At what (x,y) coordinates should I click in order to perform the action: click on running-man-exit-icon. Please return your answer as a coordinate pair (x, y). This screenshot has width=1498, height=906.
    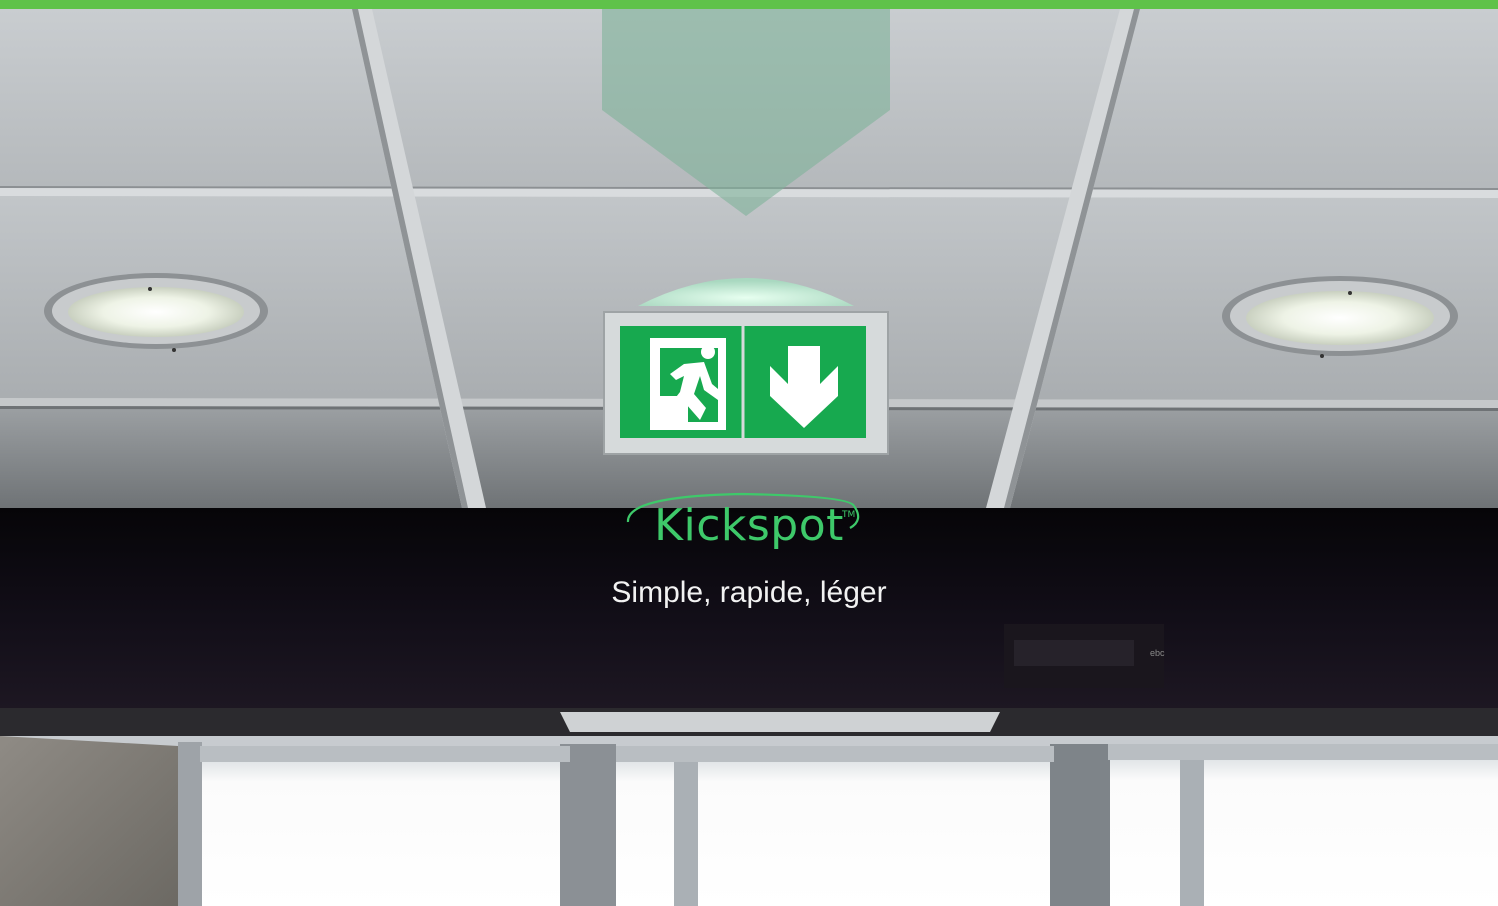
    Looking at the image, I should click on (688, 384).